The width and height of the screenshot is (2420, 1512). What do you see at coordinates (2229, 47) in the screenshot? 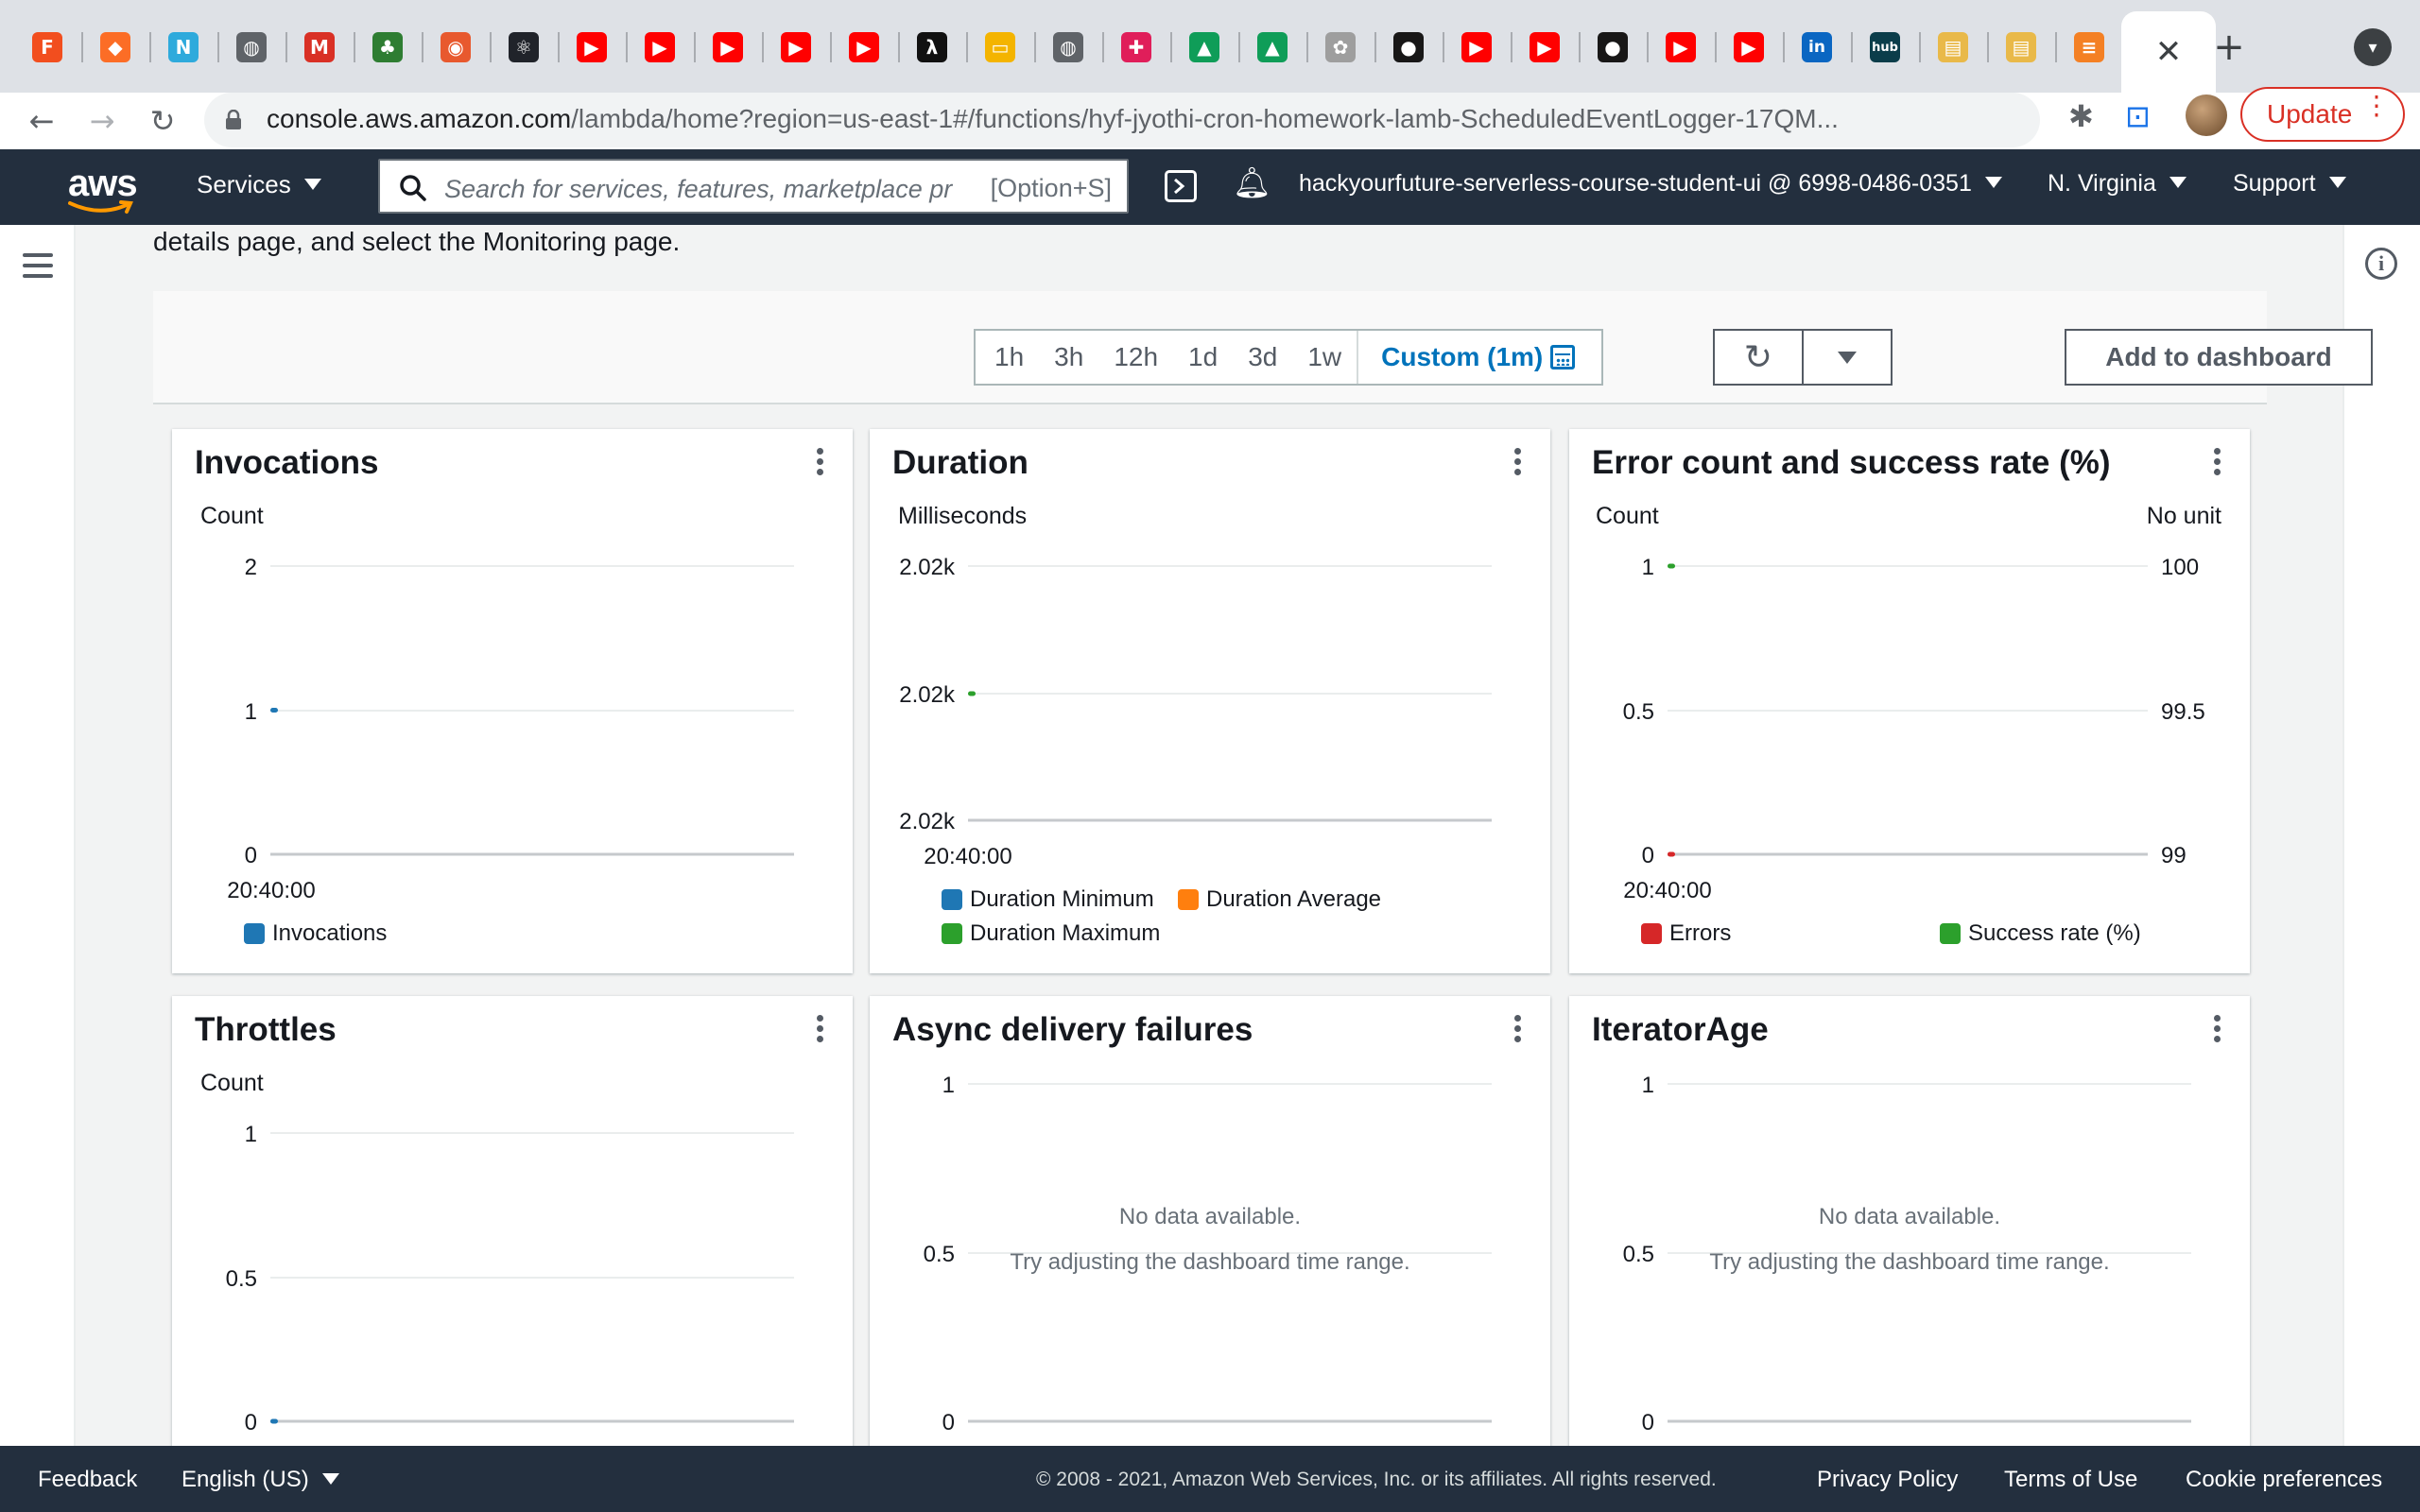
I see `new-tab-button: +` at bounding box center [2229, 47].